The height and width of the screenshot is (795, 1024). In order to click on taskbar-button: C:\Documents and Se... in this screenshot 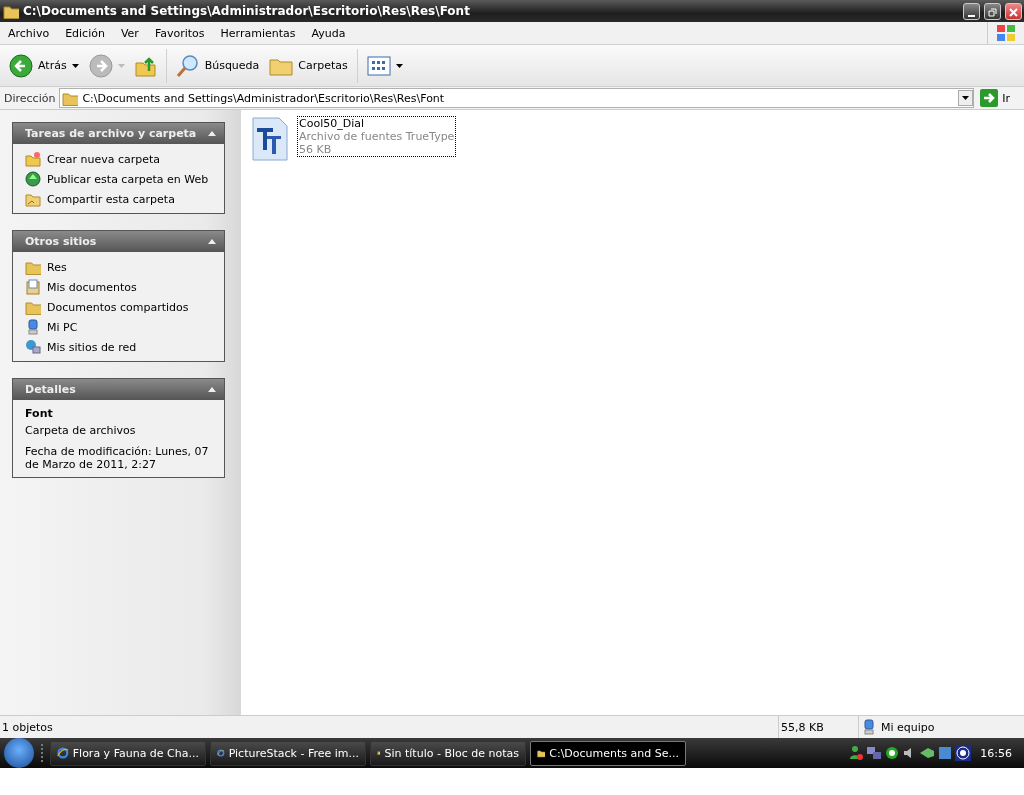, I will do `click(608, 753)`.